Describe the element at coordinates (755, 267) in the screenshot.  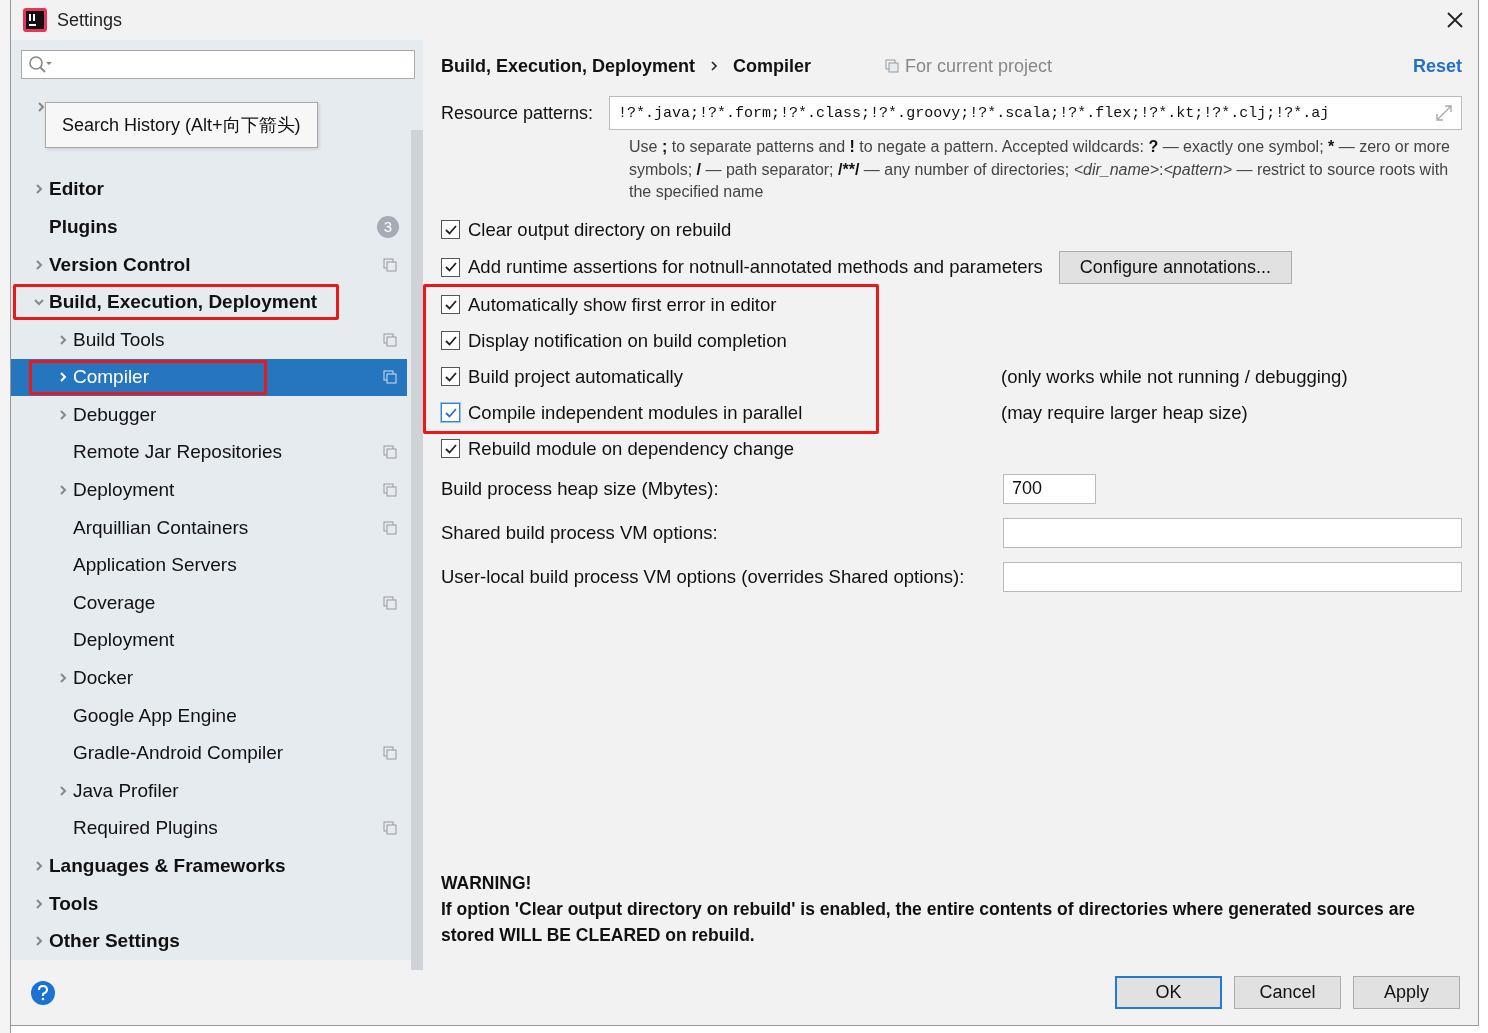
I see `checkbox-label: Add runtime assertions for notnull-annotated methods and parameters` at that location.